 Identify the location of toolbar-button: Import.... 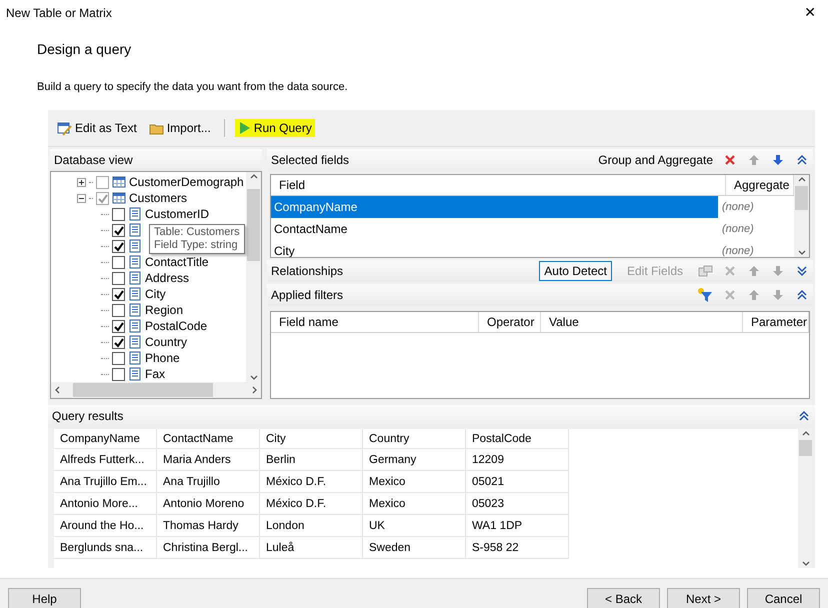
(180, 128).